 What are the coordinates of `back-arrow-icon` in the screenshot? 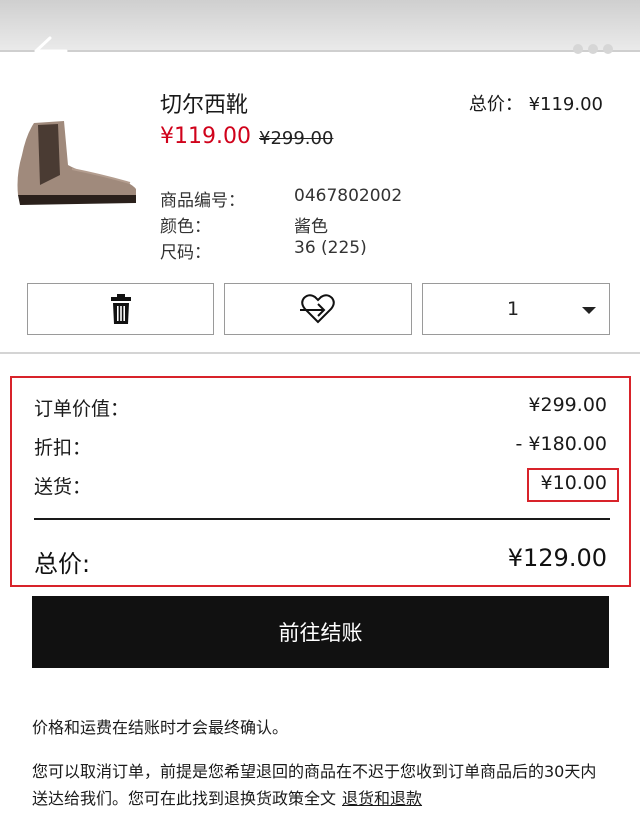 It's located at (49, 51).